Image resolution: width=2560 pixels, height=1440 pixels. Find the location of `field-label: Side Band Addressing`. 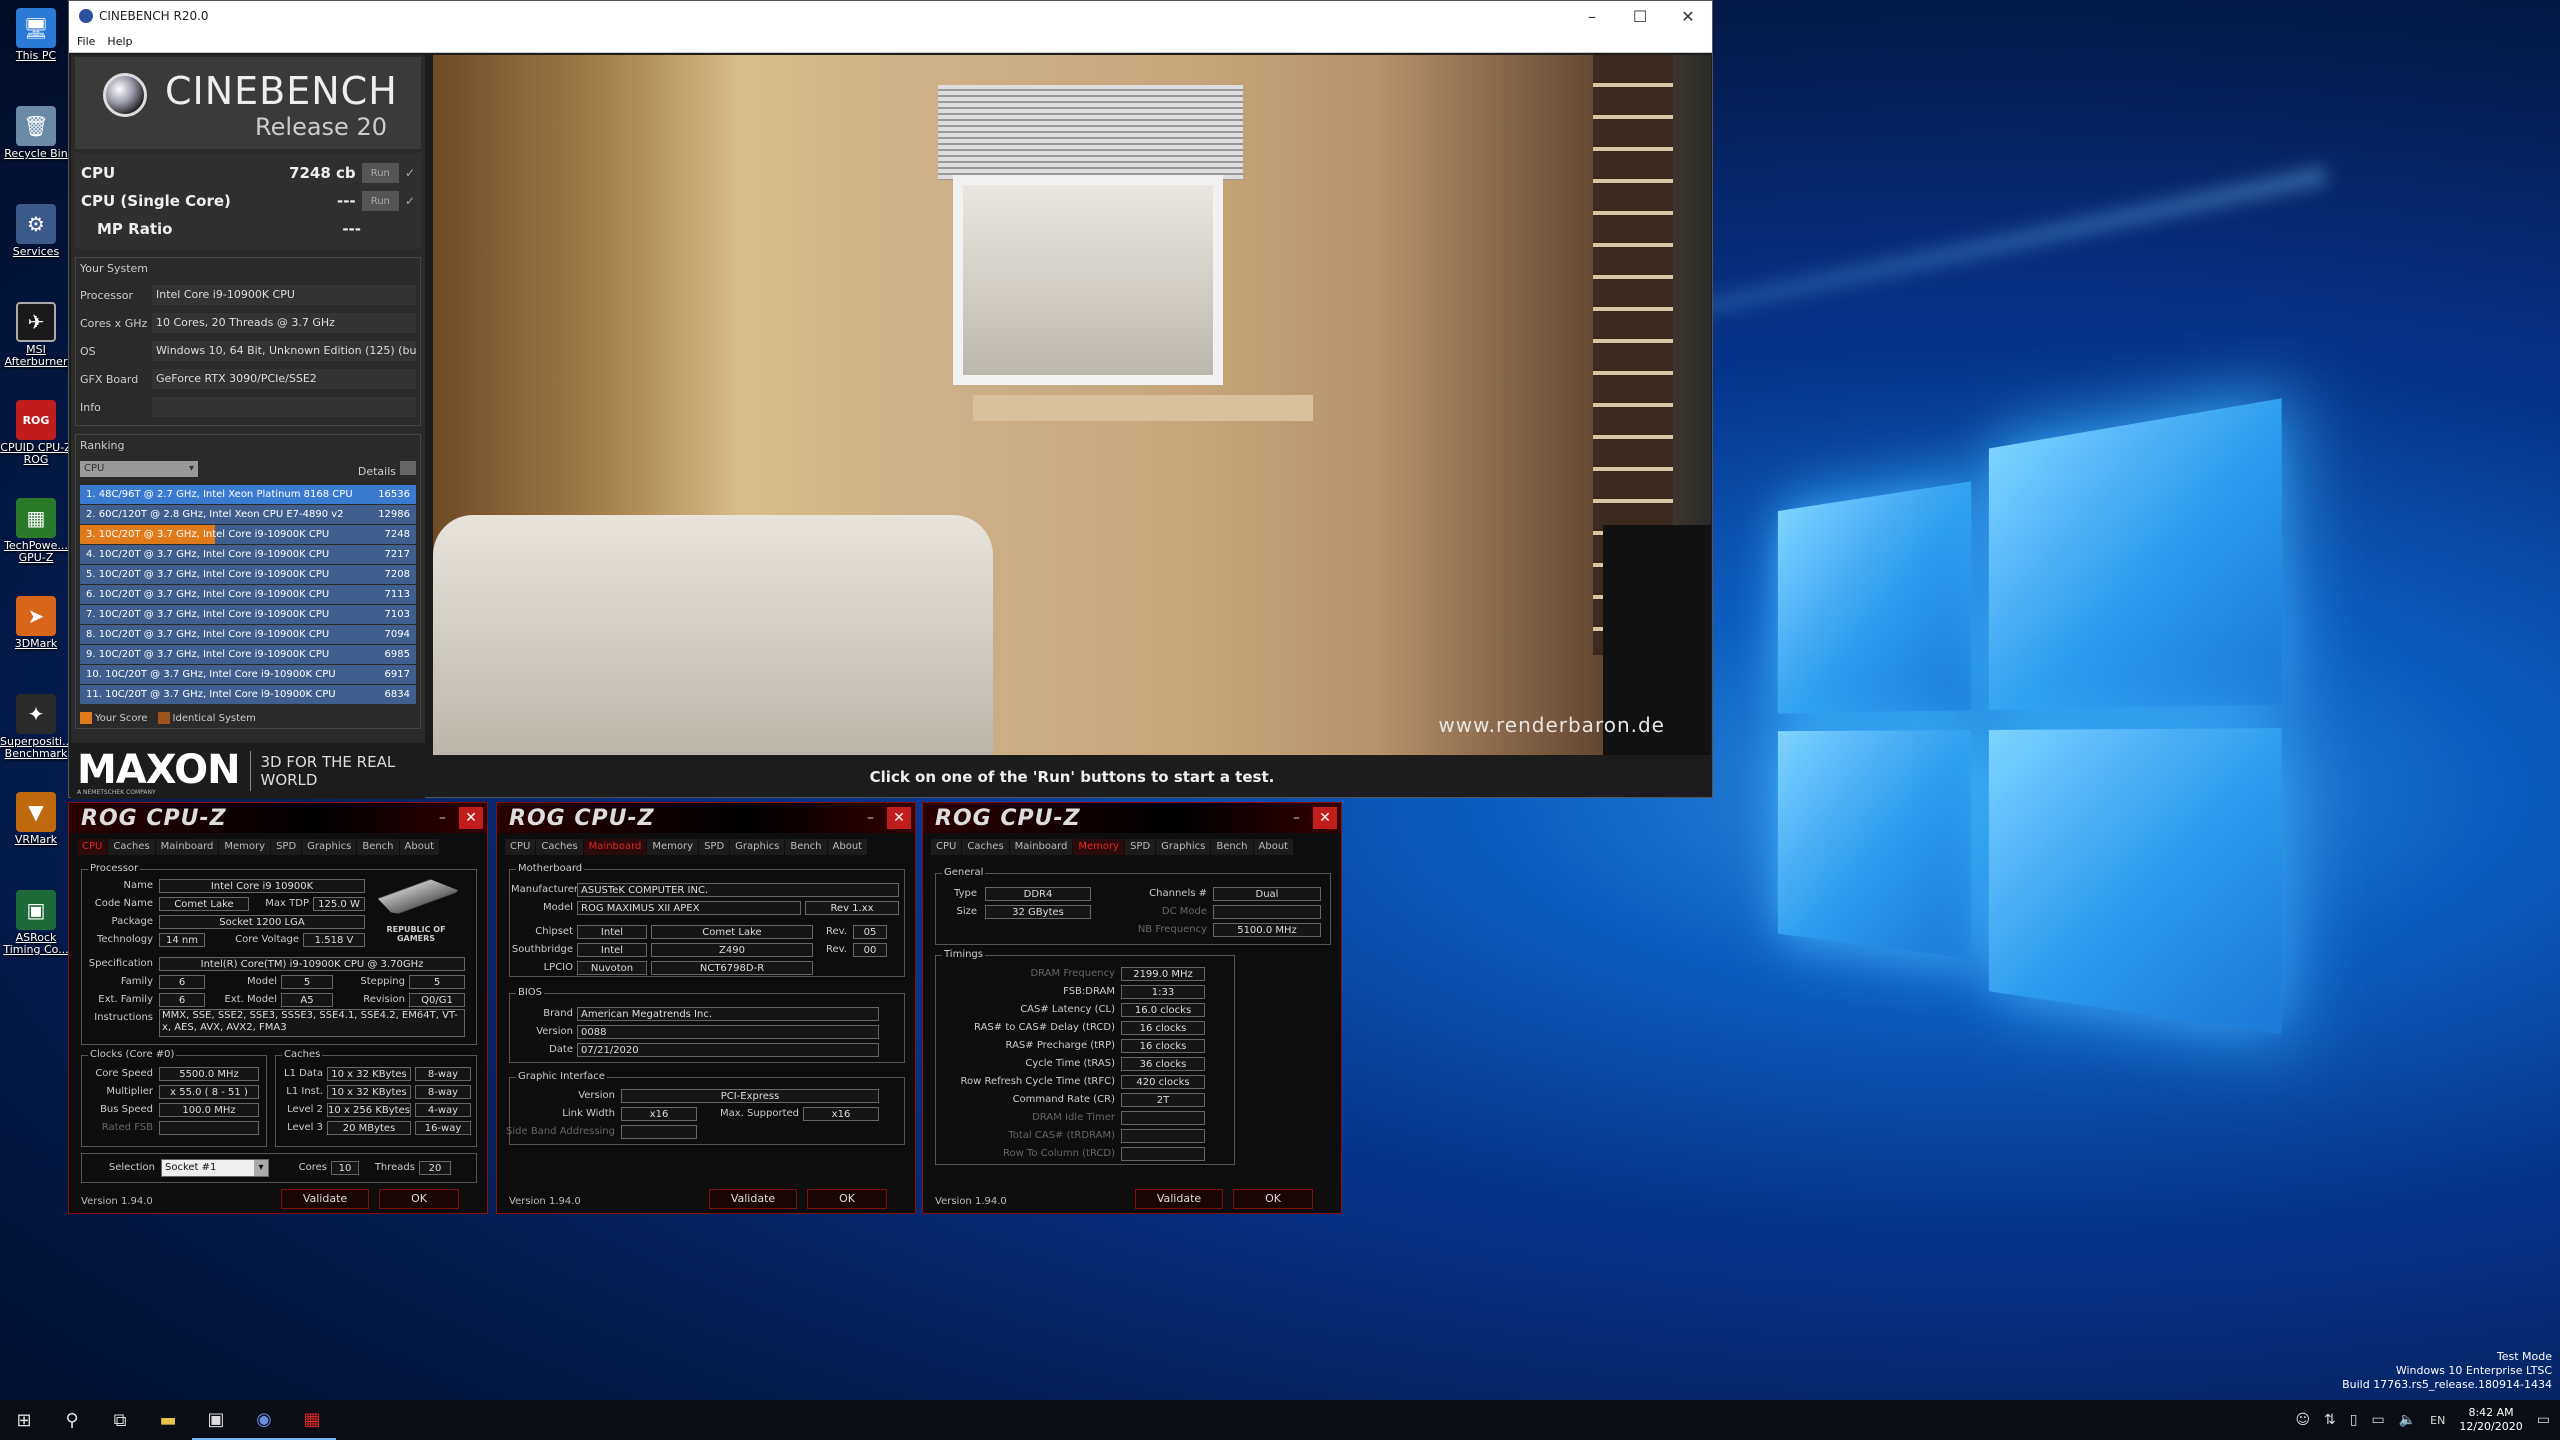

field-label: Side Band Addressing is located at coordinates (560, 1131).